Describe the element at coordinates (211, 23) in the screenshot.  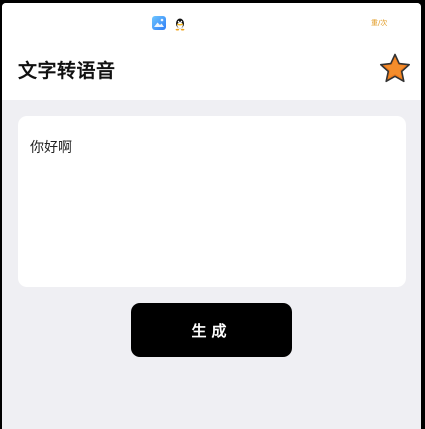
I see `status-bar: 重/次` at that location.